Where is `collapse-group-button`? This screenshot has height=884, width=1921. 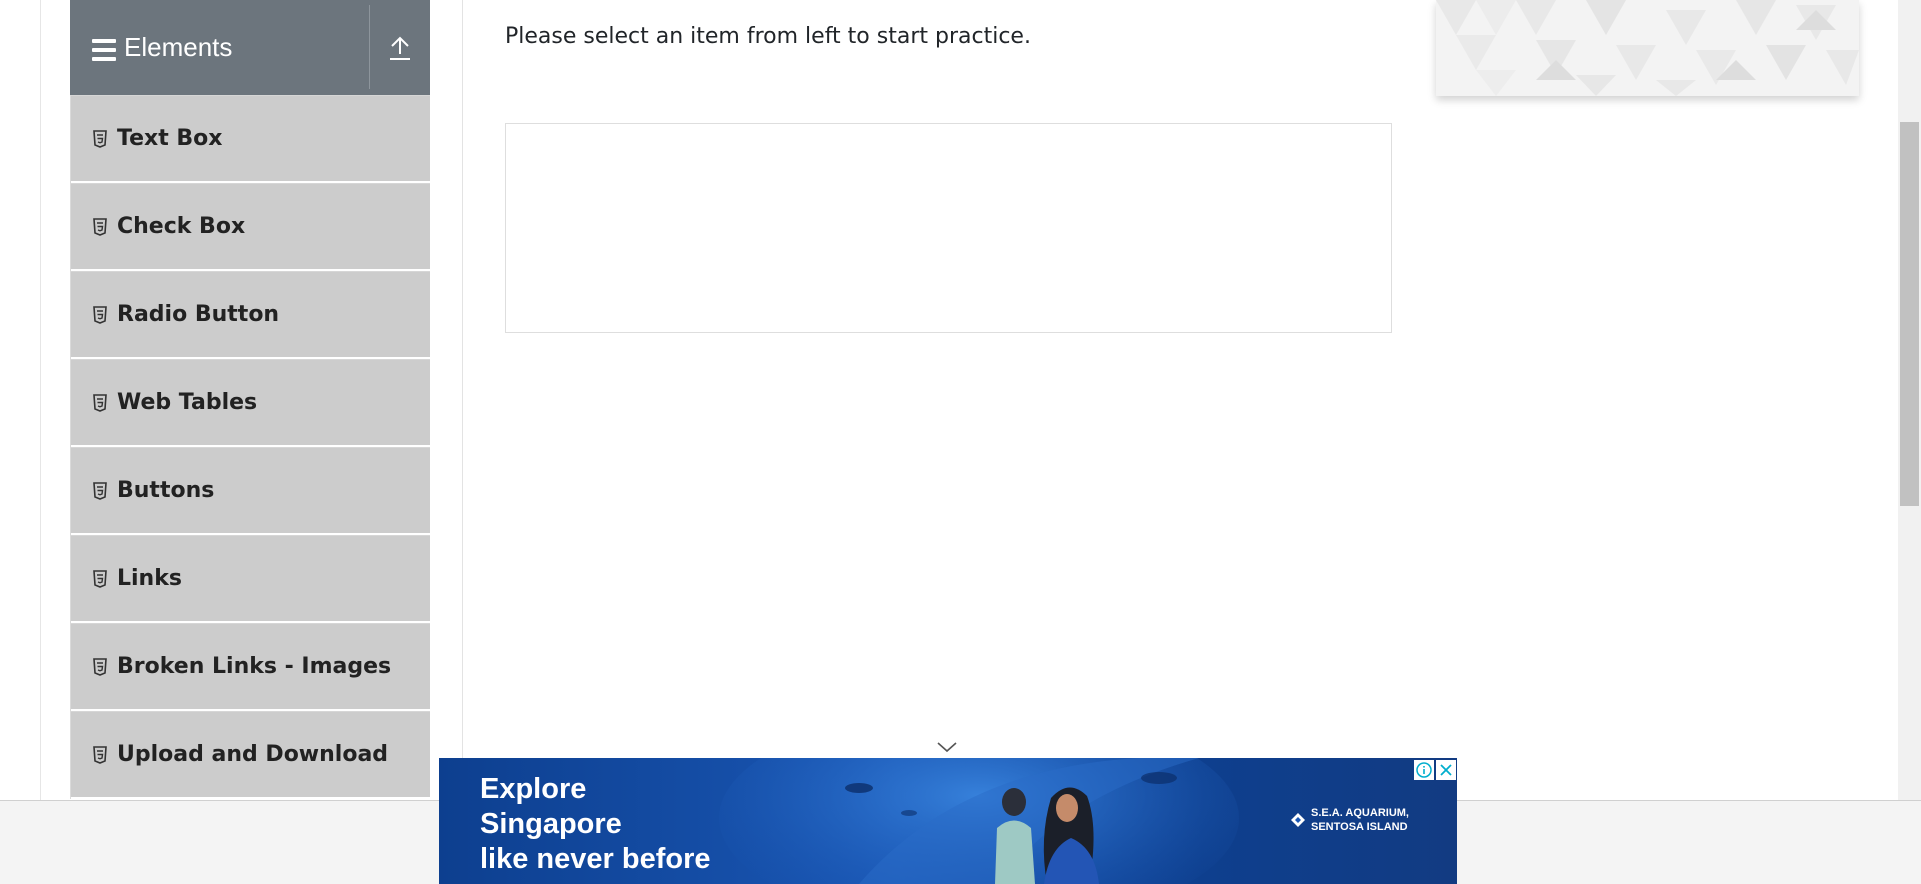
collapse-group-button is located at coordinates (400, 47).